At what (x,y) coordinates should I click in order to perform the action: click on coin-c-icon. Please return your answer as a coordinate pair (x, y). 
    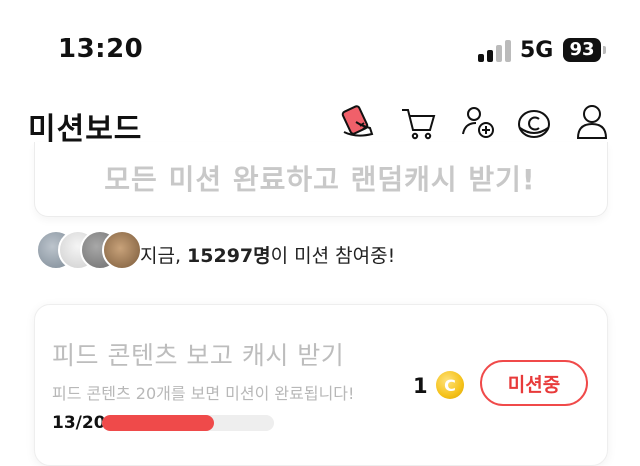
    Looking at the image, I should click on (534, 122).